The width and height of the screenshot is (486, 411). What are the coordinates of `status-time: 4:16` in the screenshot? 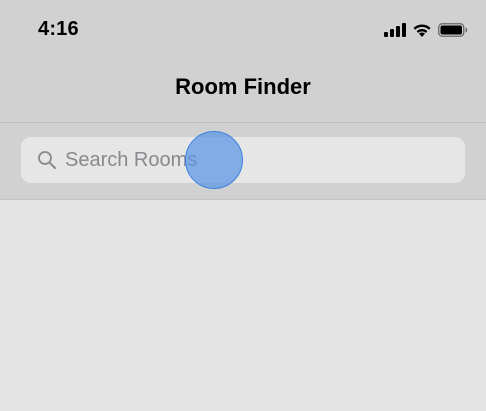 It's located at (58, 29).